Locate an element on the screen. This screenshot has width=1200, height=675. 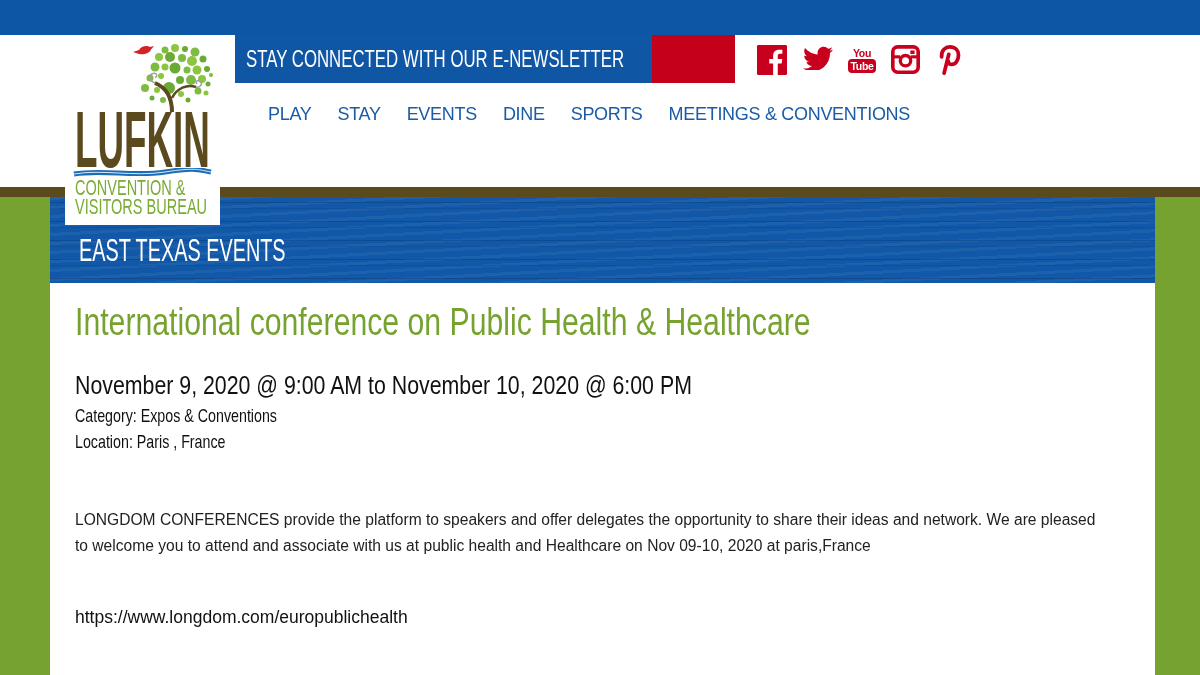
logo-wordmark: LUFKIN is located at coordinates (142, 140).